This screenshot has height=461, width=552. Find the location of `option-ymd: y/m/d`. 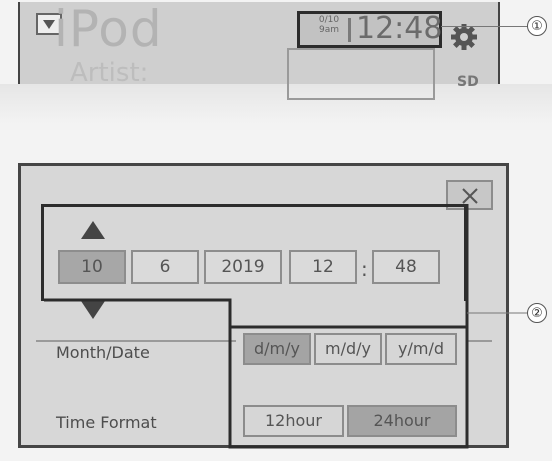

option-ymd: y/m/d is located at coordinates (421, 349).